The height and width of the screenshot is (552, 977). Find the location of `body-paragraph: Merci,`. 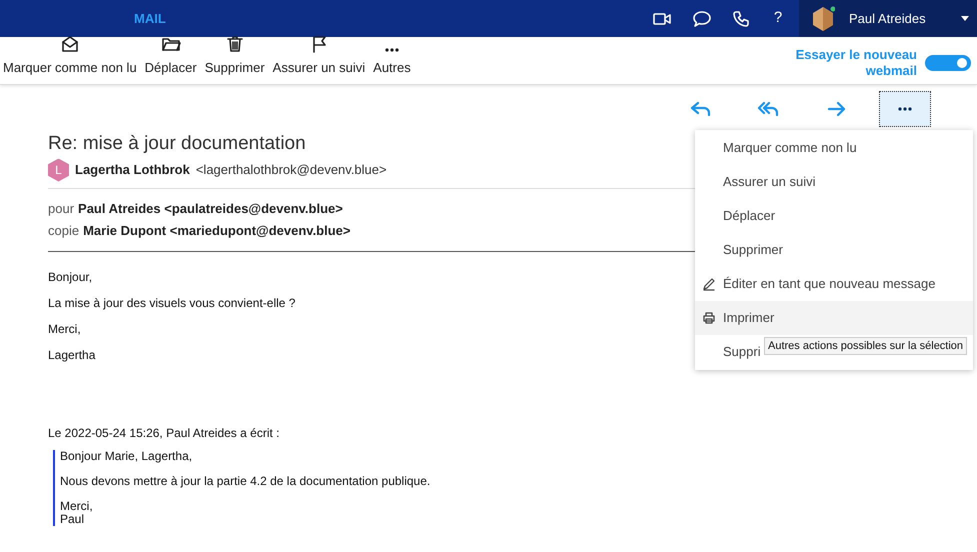

body-paragraph: Merci, is located at coordinates (65, 329).